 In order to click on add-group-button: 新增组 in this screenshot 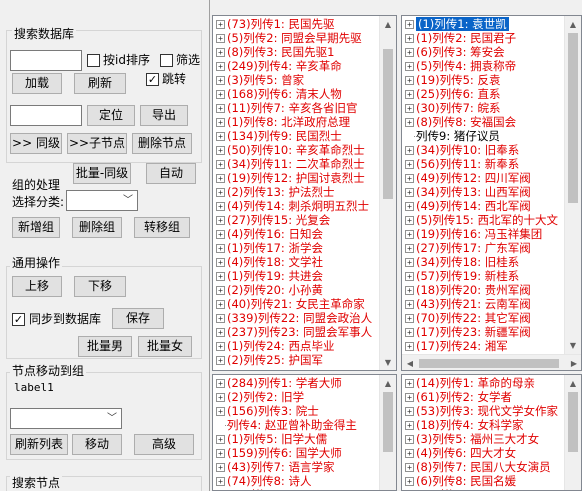, I will do `click(36, 227)`.